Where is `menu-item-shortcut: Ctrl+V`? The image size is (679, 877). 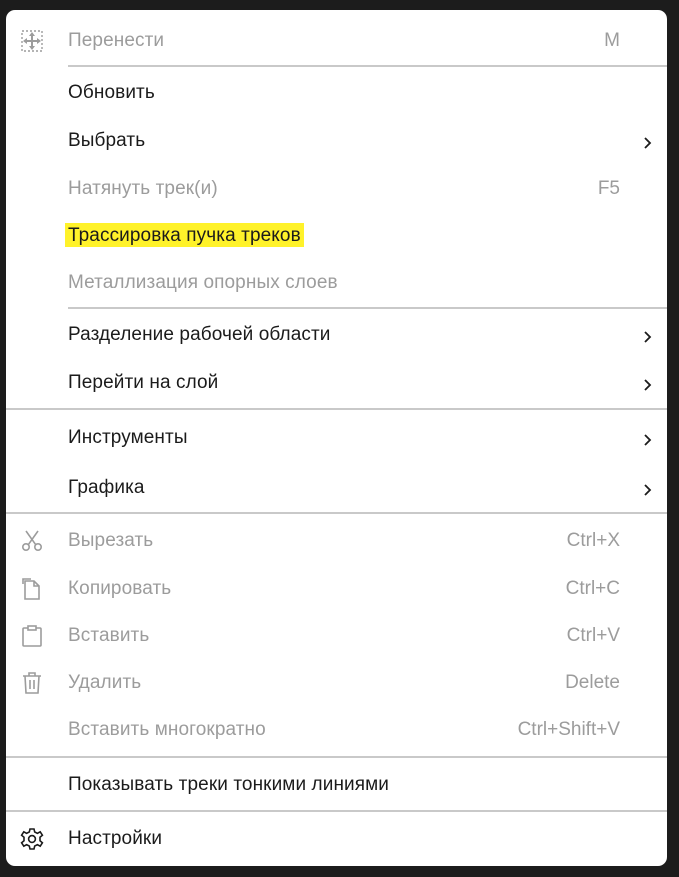
menu-item-shortcut: Ctrl+V is located at coordinates (593, 635).